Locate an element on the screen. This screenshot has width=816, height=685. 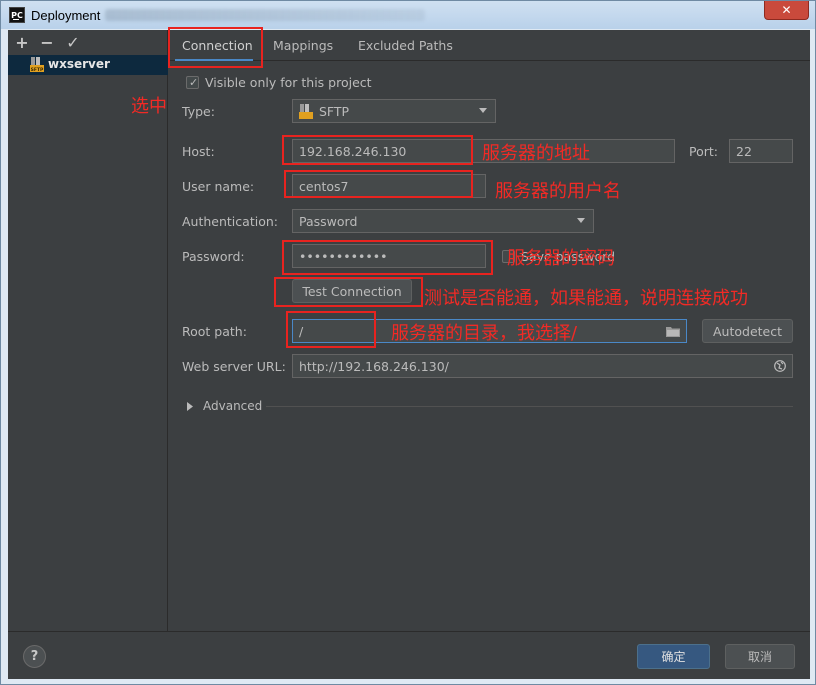
close-button: ✕ is located at coordinates (786, 10).